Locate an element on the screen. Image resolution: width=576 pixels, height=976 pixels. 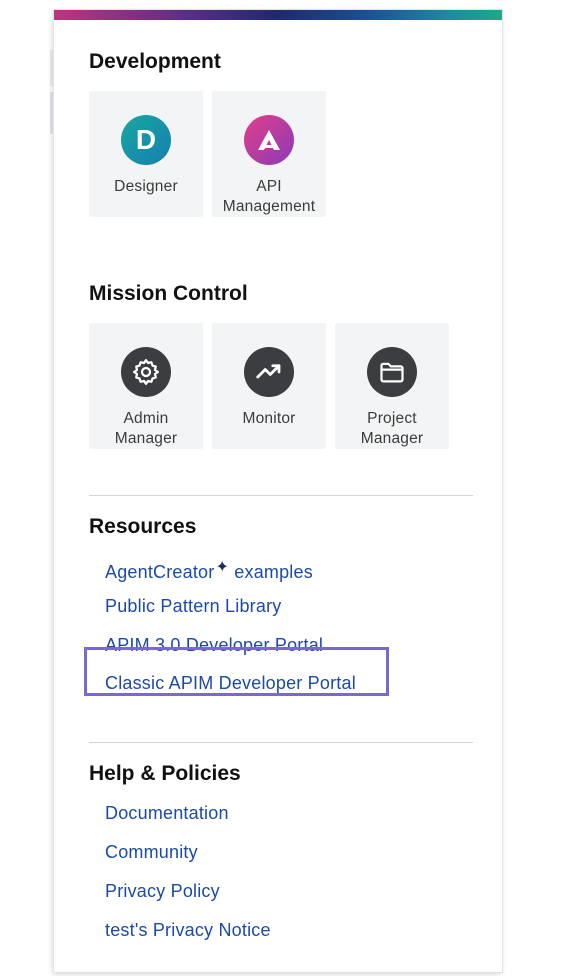
tile-api-management: API Management is located at coordinates (269, 154).